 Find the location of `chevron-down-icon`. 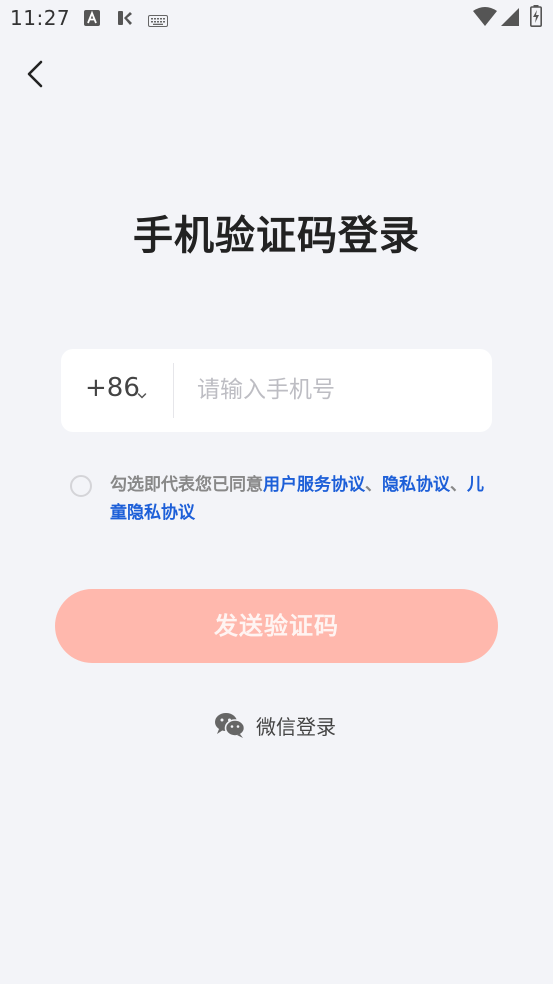

chevron-down-icon is located at coordinates (142, 394).